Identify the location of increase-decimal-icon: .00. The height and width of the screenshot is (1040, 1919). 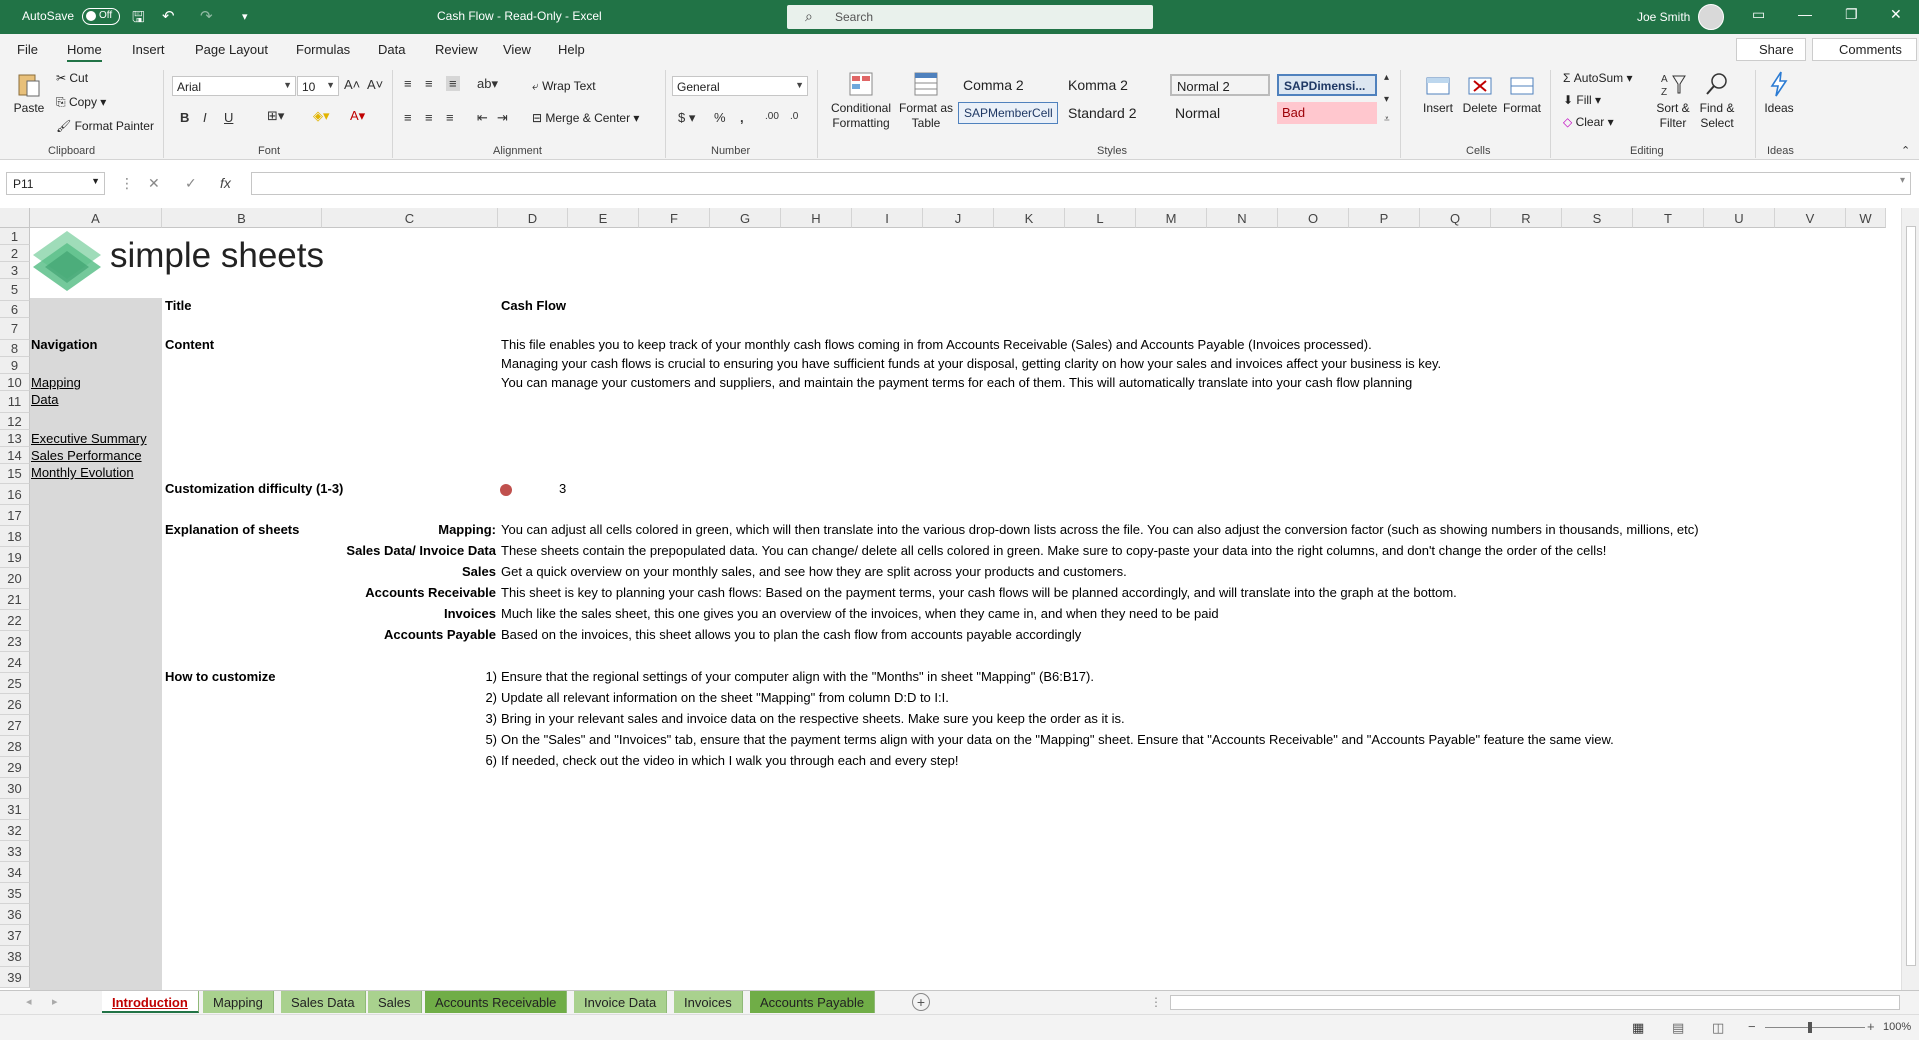
(772, 116).